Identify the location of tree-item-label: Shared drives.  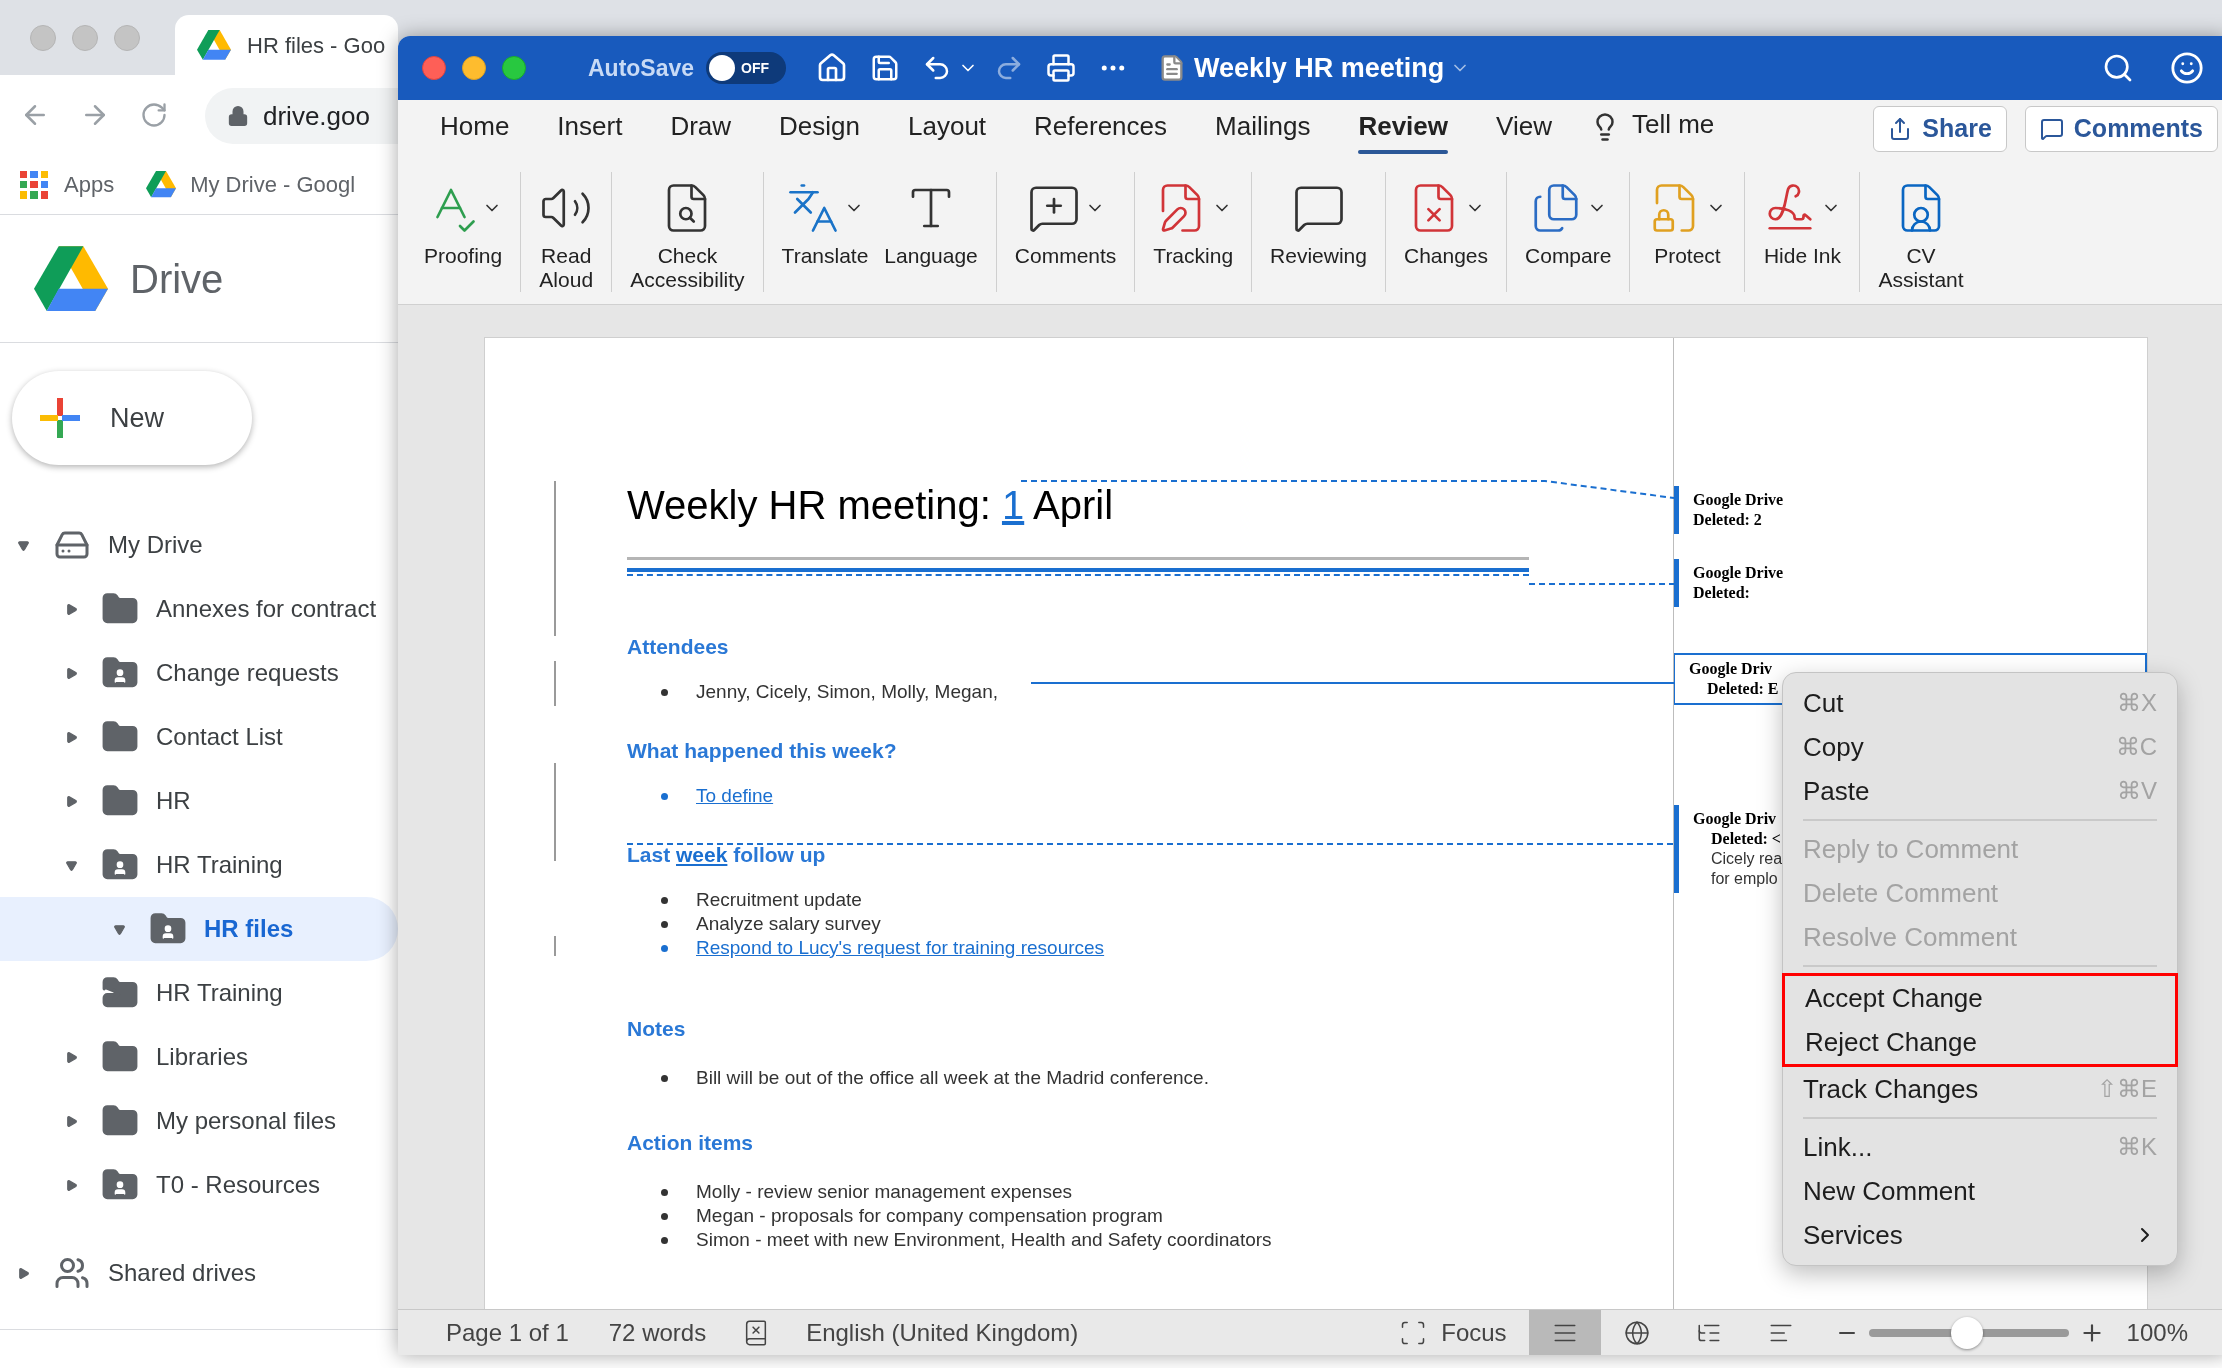
(182, 1273).